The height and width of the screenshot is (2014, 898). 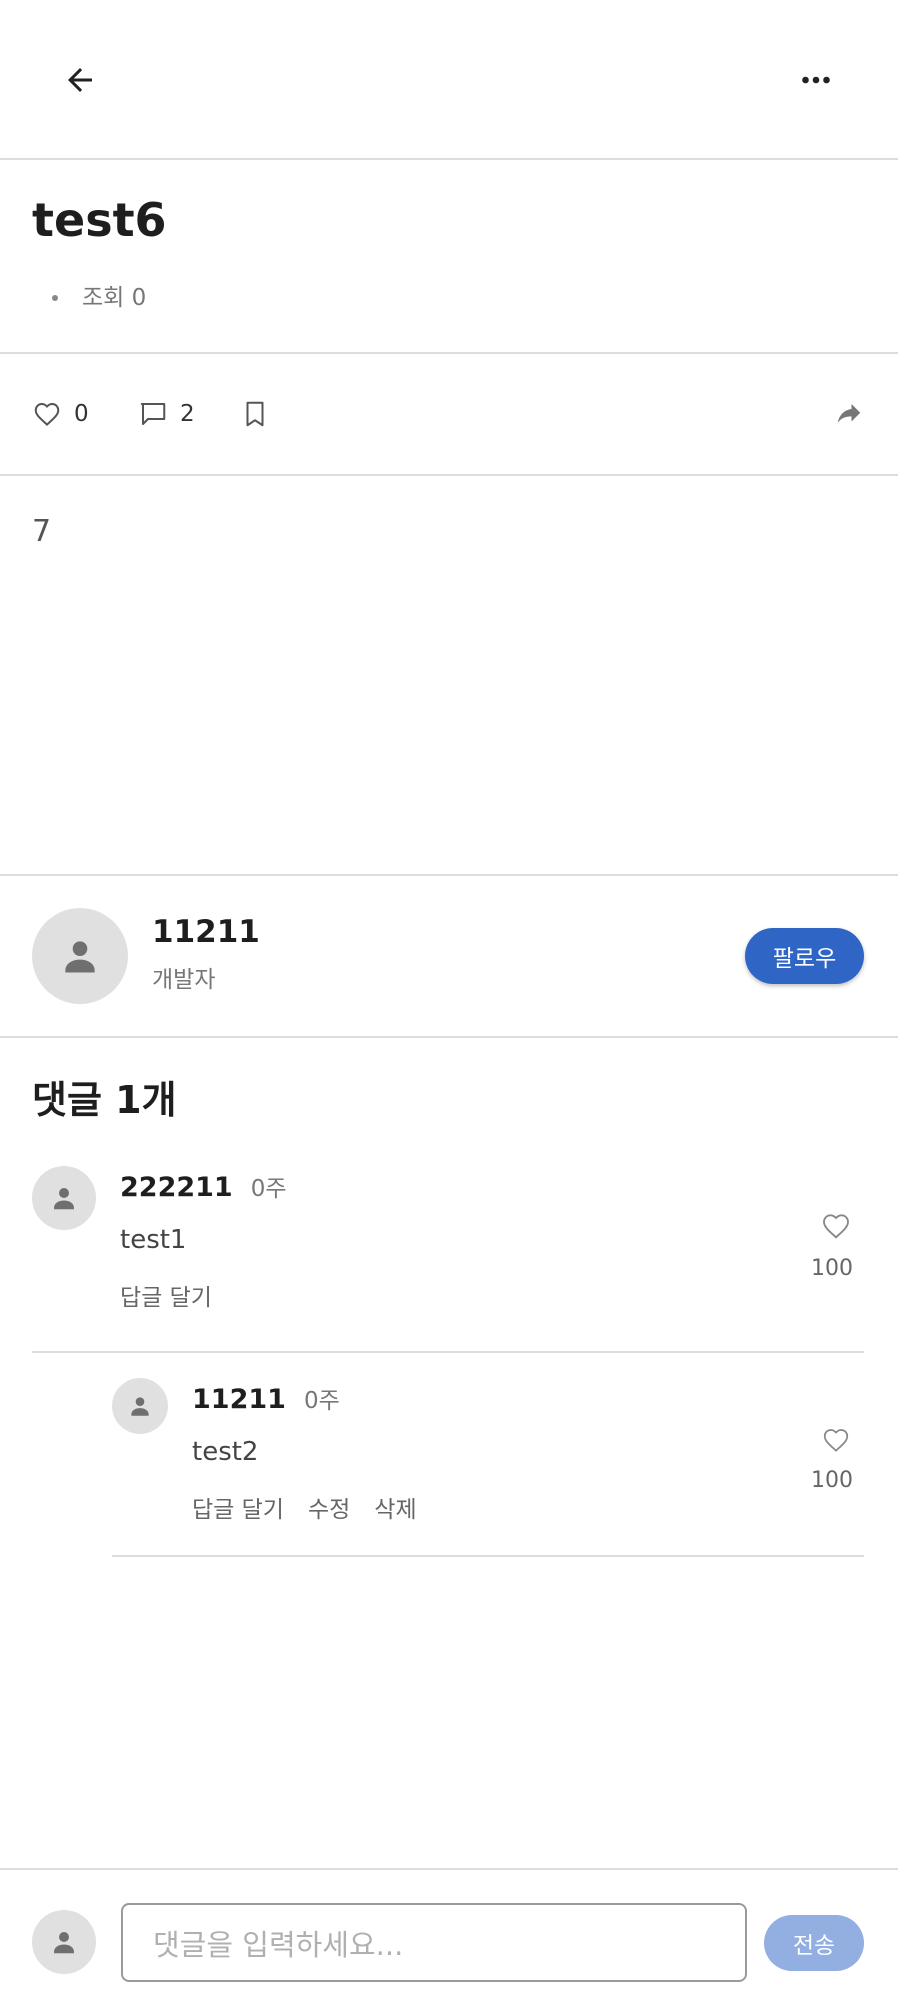 I want to click on author-avatar, so click(x=80, y=956).